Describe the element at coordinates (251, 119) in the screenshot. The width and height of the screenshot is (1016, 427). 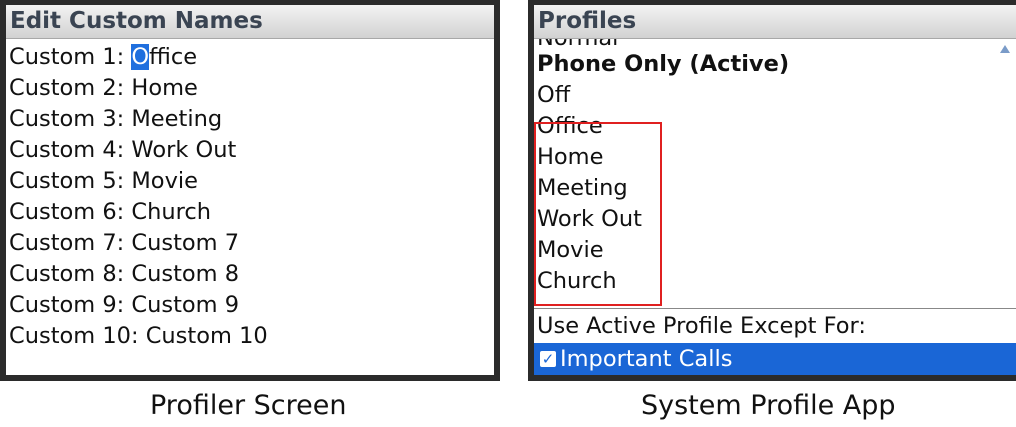
I see `custom-name-field: Custom 3: Meeting` at that location.